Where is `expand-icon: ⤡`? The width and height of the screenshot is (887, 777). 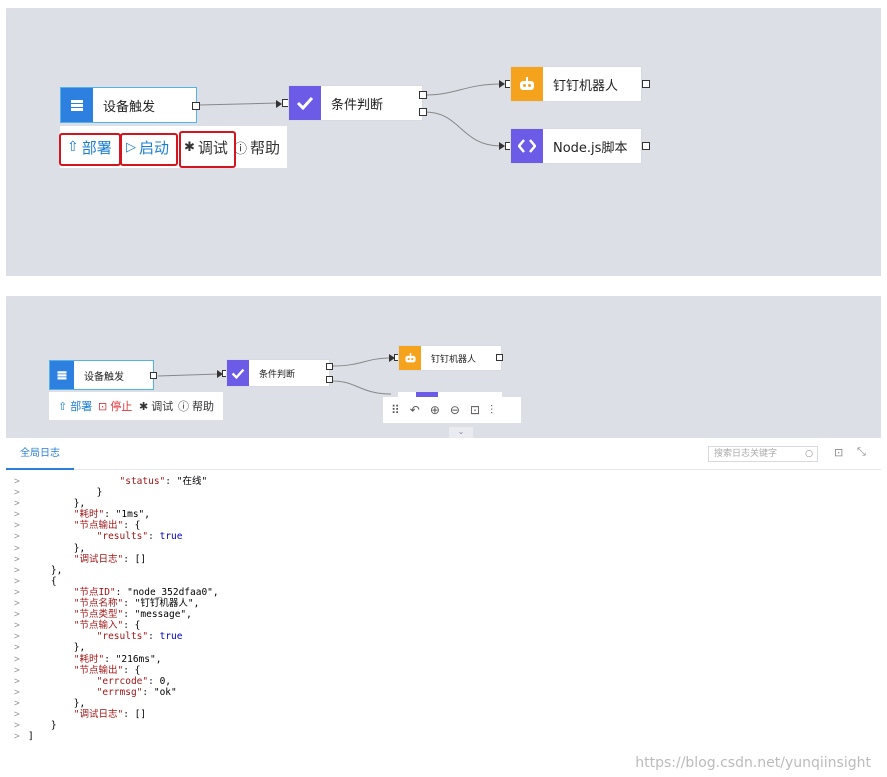 expand-icon: ⤡ is located at coordinates (861, 452).